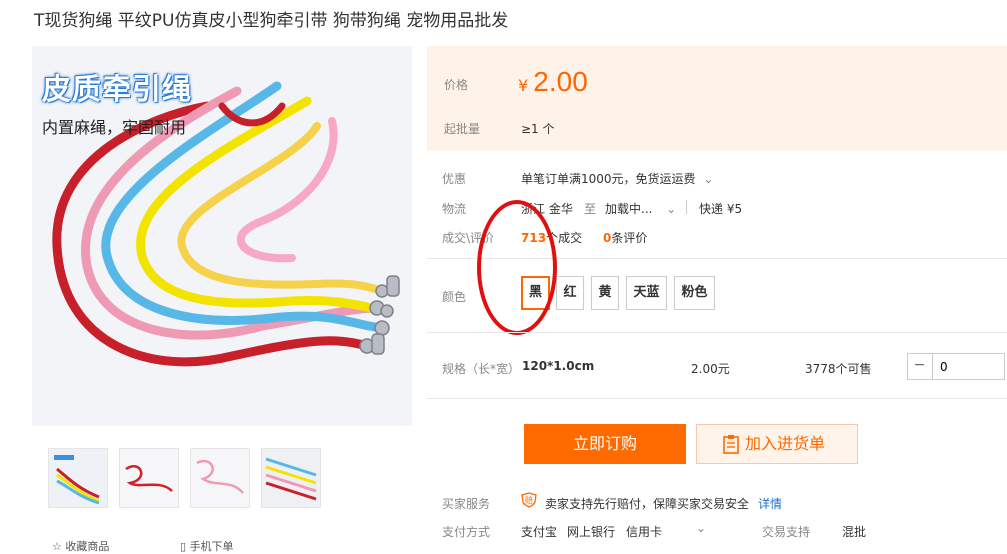 The width and height of the screenshot is (1007, 554). Describe the element at coordinates (605, 293) in the screenshot. I see `color-option-yellow: 黄` at that location.